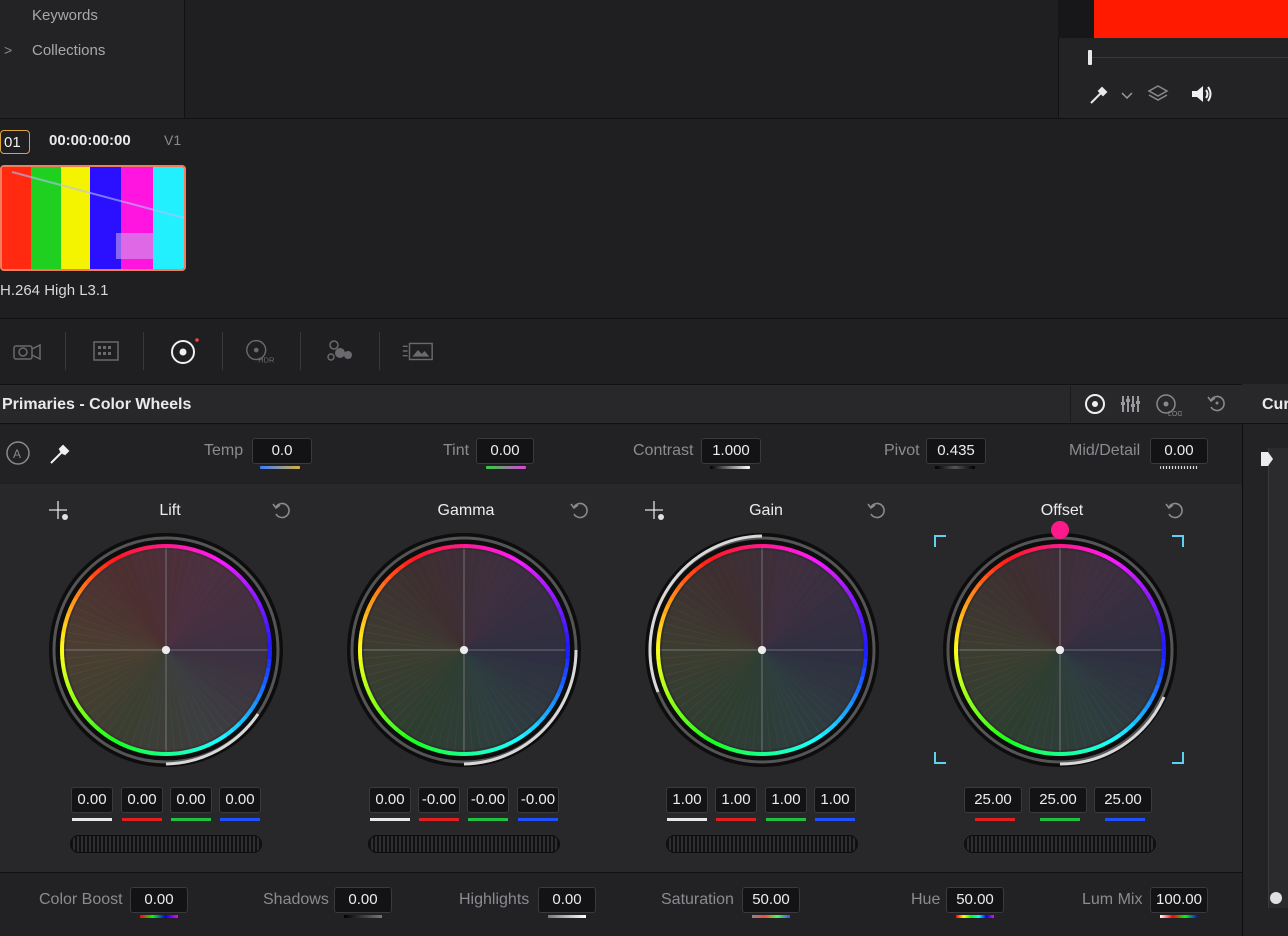 The height and width of the screenshot is (936, 1288). Describe the element at coordinates (363, 900) in the screenshot. I see `shadows-input: 0.00` at that location.